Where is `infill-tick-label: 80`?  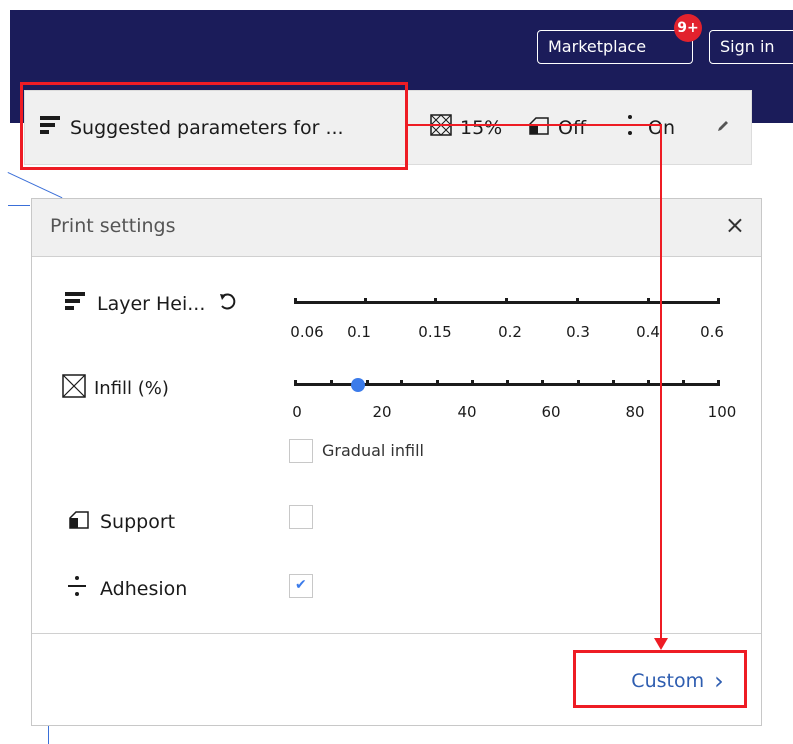 infill-tick-label: 80 is located at coordinates (635, 412).